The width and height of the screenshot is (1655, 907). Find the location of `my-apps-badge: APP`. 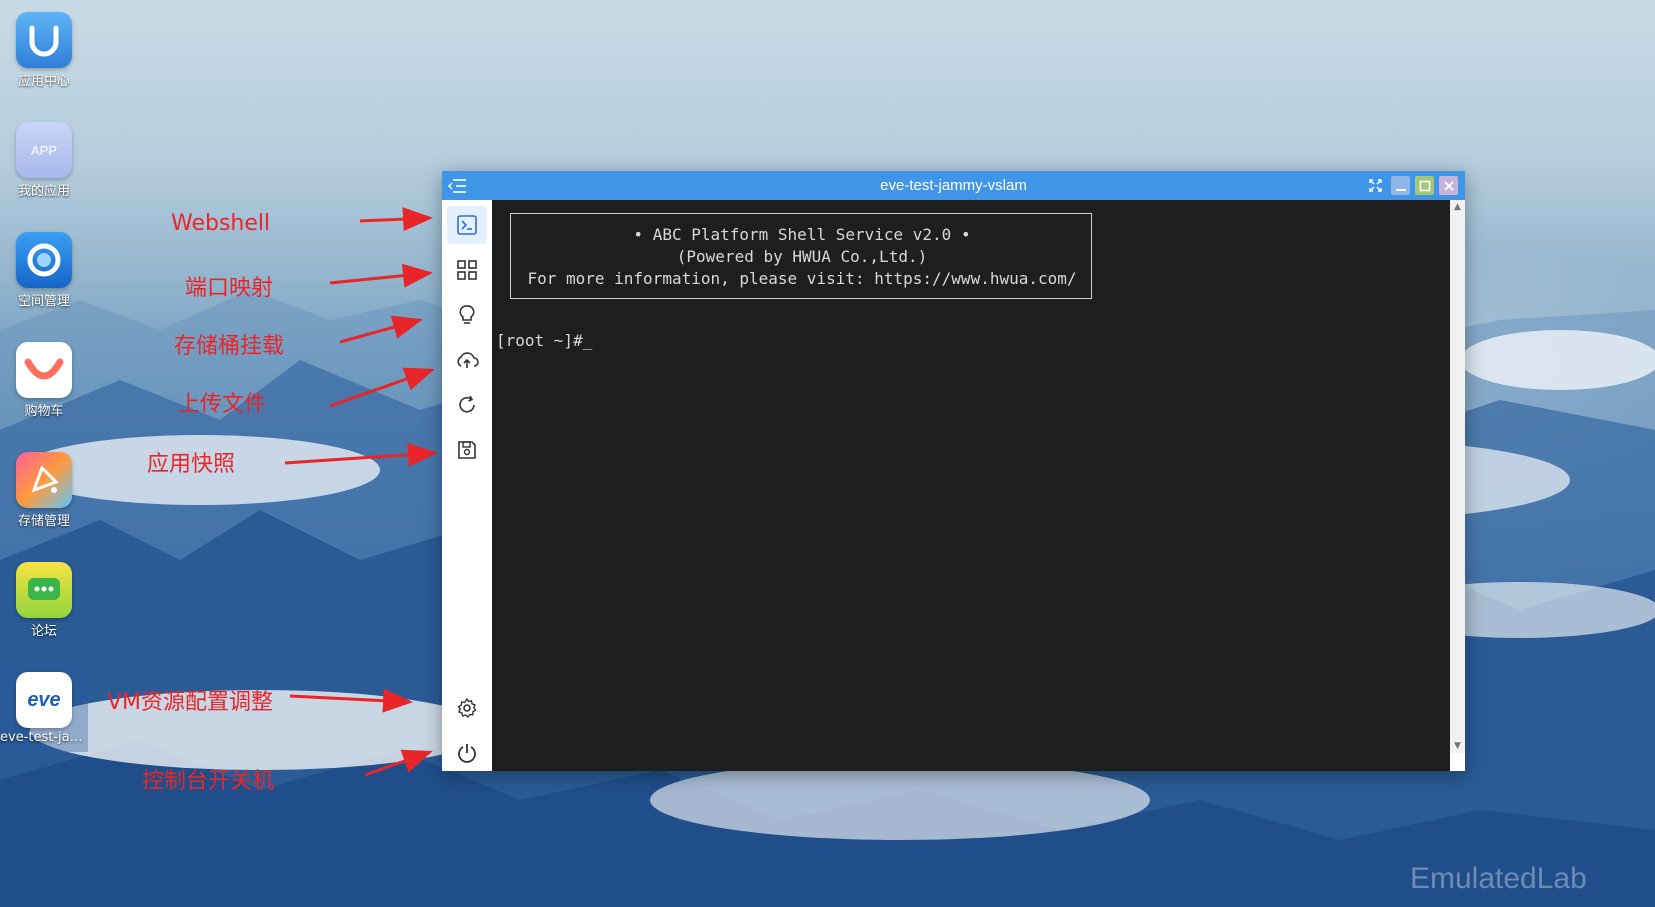

my-apps-badge: APP is located at coordinates (43, 150).